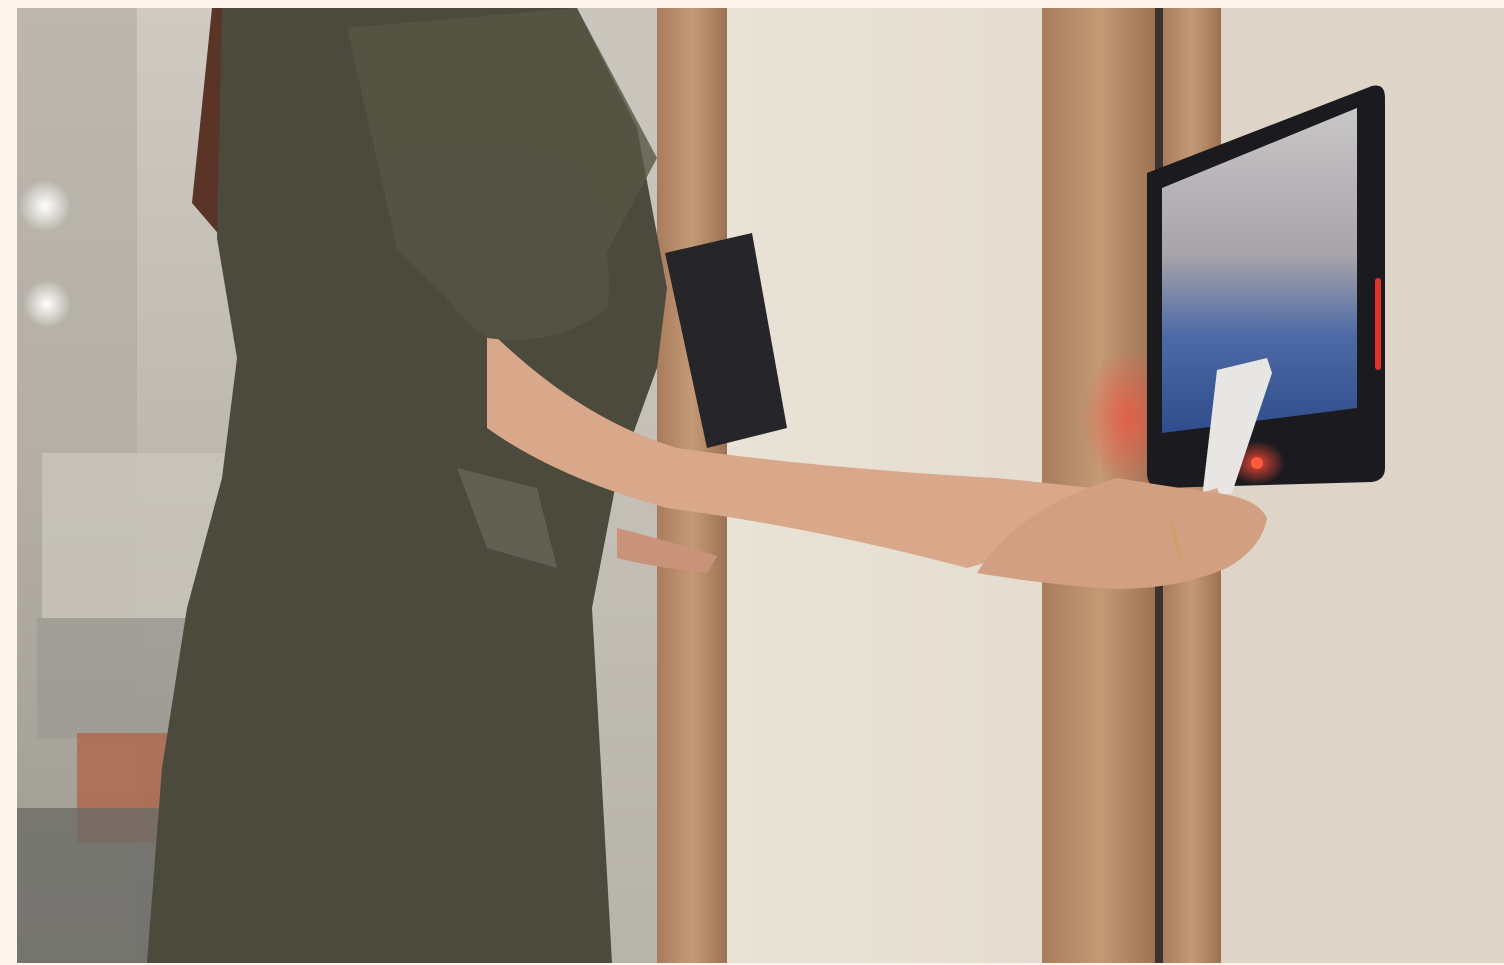 This screenshot has width=1504, height=965. What do you see at coordinates (1378, 324) in the screenshot?
I see `status-light` at bounding box center [1378, 324].